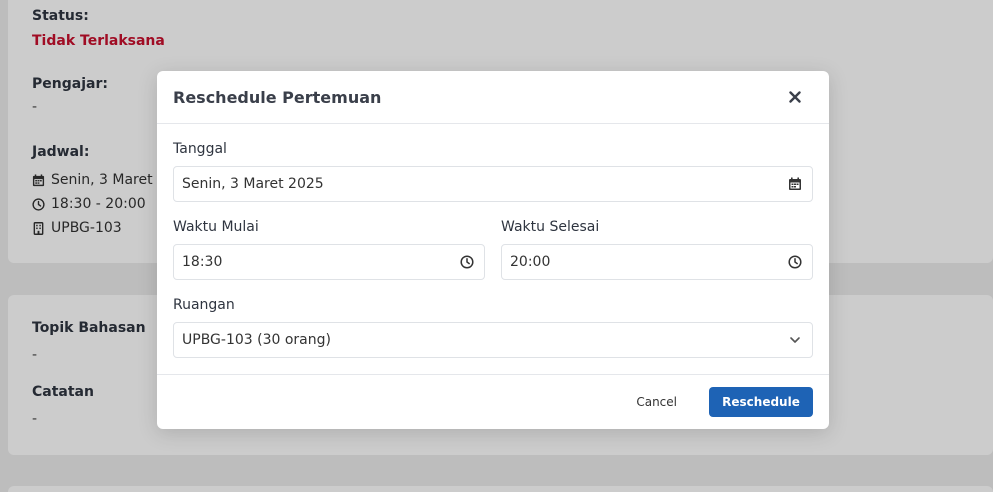 The height and width of the screenshot is (492, 993). Describe the element at coordinates (657, 262) in the screenshot. I see `waktu-selesai-input: 20:00` at that location.